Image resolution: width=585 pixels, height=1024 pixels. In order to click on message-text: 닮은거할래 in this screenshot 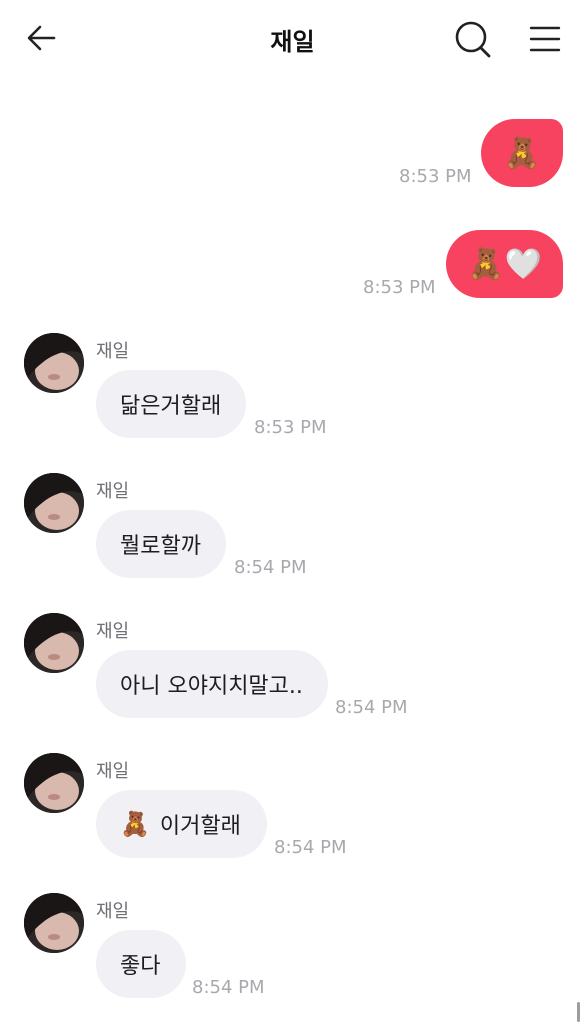, I will do `click(171, 406)`.